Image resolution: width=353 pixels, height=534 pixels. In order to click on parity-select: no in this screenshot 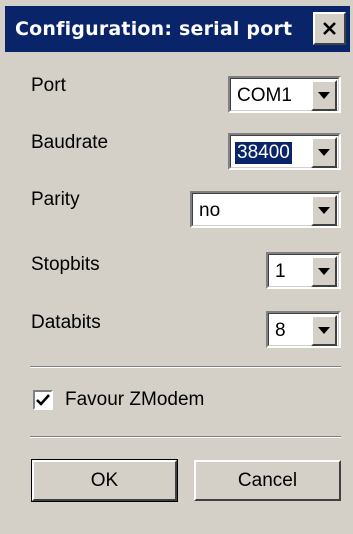, I will do `click(265, 209)`.